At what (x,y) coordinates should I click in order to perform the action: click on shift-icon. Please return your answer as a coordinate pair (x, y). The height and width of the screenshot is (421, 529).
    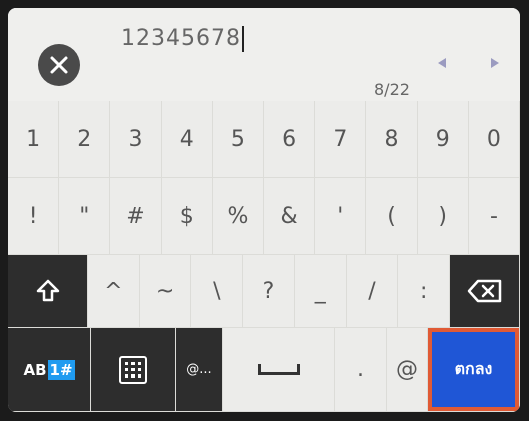
    Looking at the image, I should click on (47, 290).